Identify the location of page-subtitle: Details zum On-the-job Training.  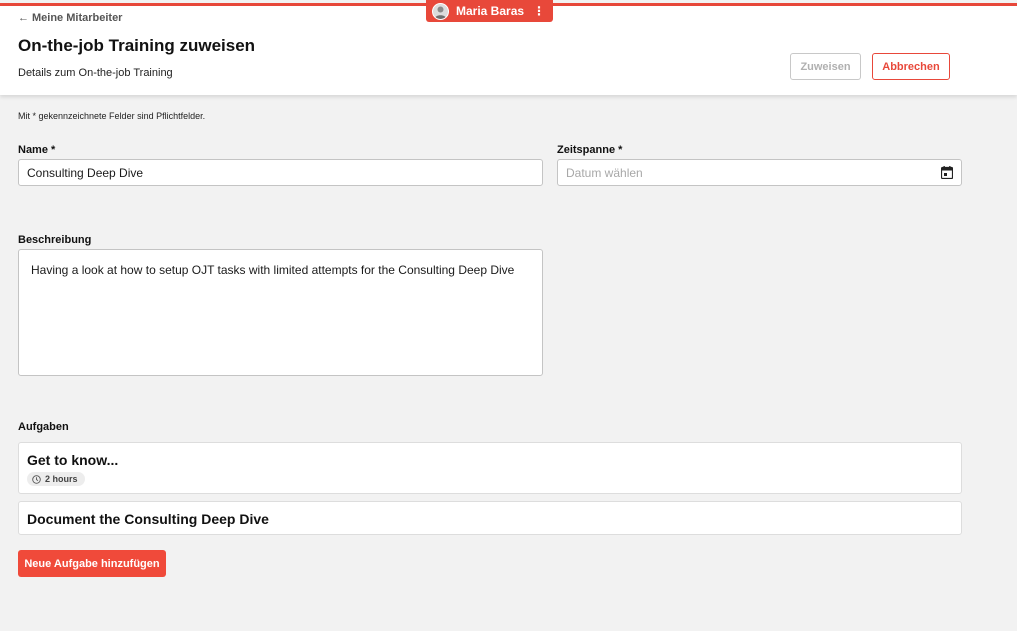
(95, 73).